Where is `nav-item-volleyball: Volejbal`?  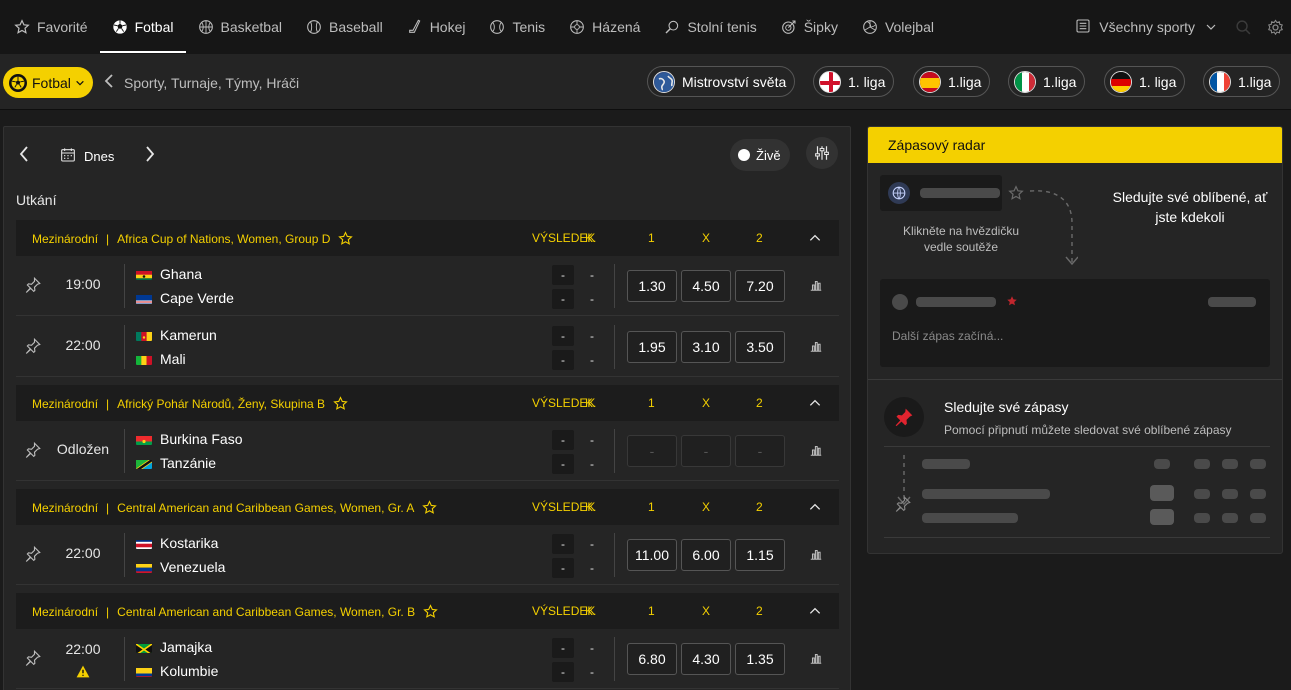 nav-item-volleyball: Volejbal is located at coordinates (898, 27).